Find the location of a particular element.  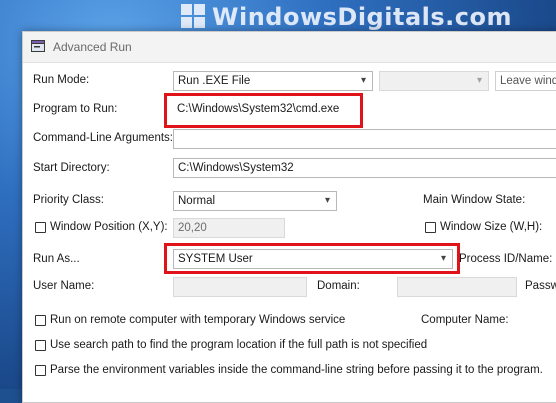

window-position-input: 20,20 is located at coordinates (229, 228).